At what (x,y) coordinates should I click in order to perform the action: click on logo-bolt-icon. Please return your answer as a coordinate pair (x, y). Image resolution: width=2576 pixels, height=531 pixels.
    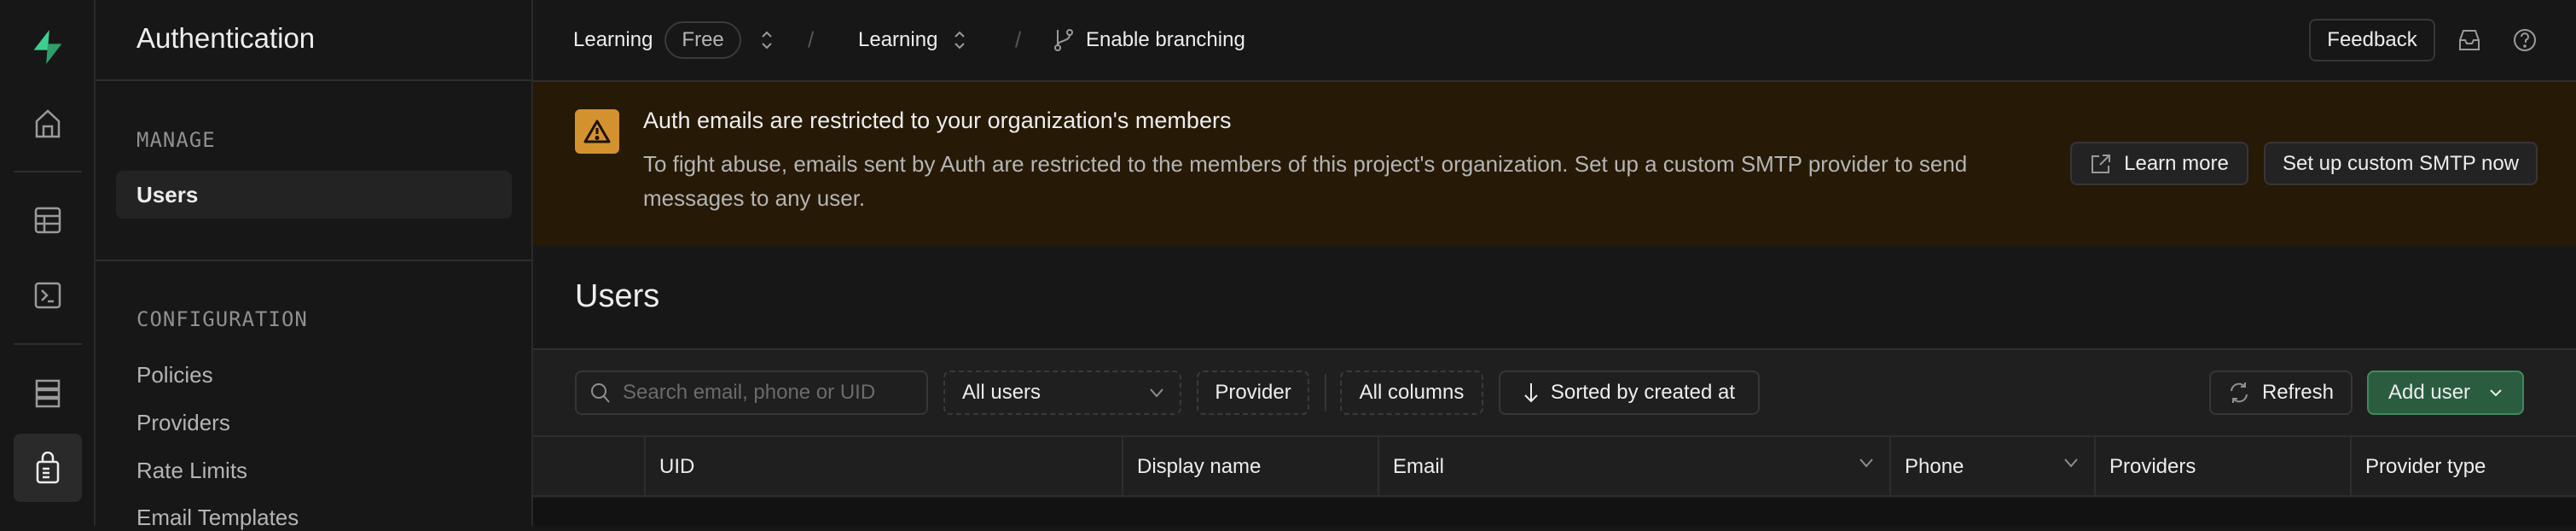
    Looking at the image, I should click on (48, 47).